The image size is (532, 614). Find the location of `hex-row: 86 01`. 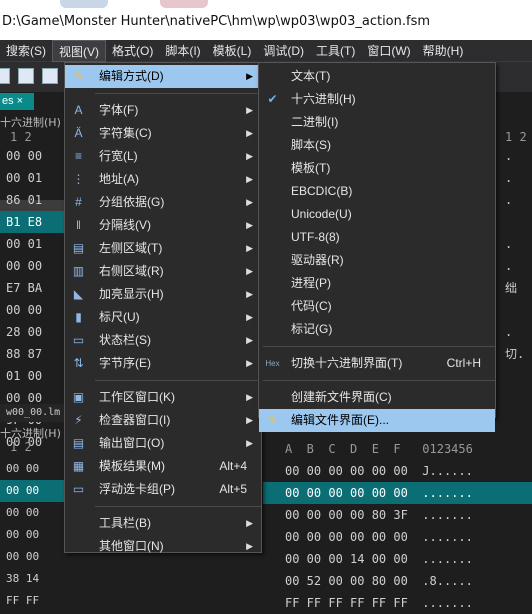

hex-row: 86 01 is located at coordinates (35, 200).